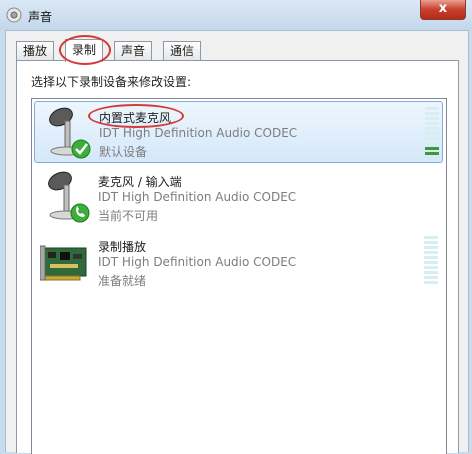 This screenshot has width=472, height=454. I want to click on phone-icon, so click(80, 213).